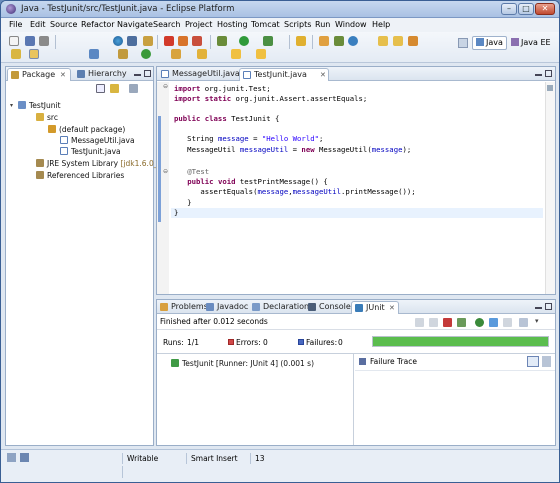 Image resolution: width=560 pixels, height=483 pixels. What do you see at coordinates (236, 54) in the screenshot?
I see `back-arrow-icon` at bounding box center [236, 54].